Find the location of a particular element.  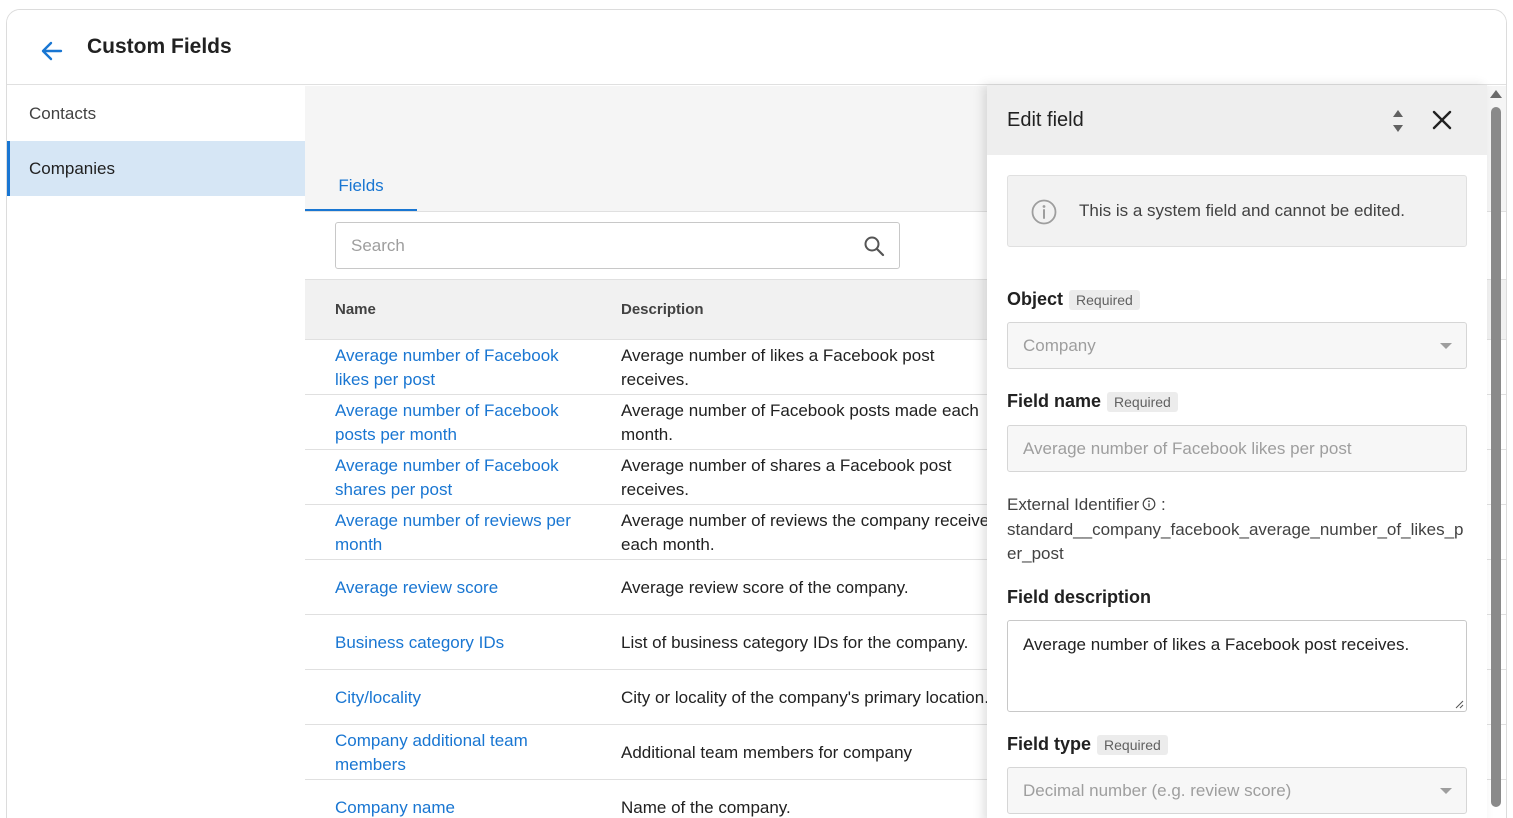

field-description: Average review score of the company. is located at coordinates (765, 587).